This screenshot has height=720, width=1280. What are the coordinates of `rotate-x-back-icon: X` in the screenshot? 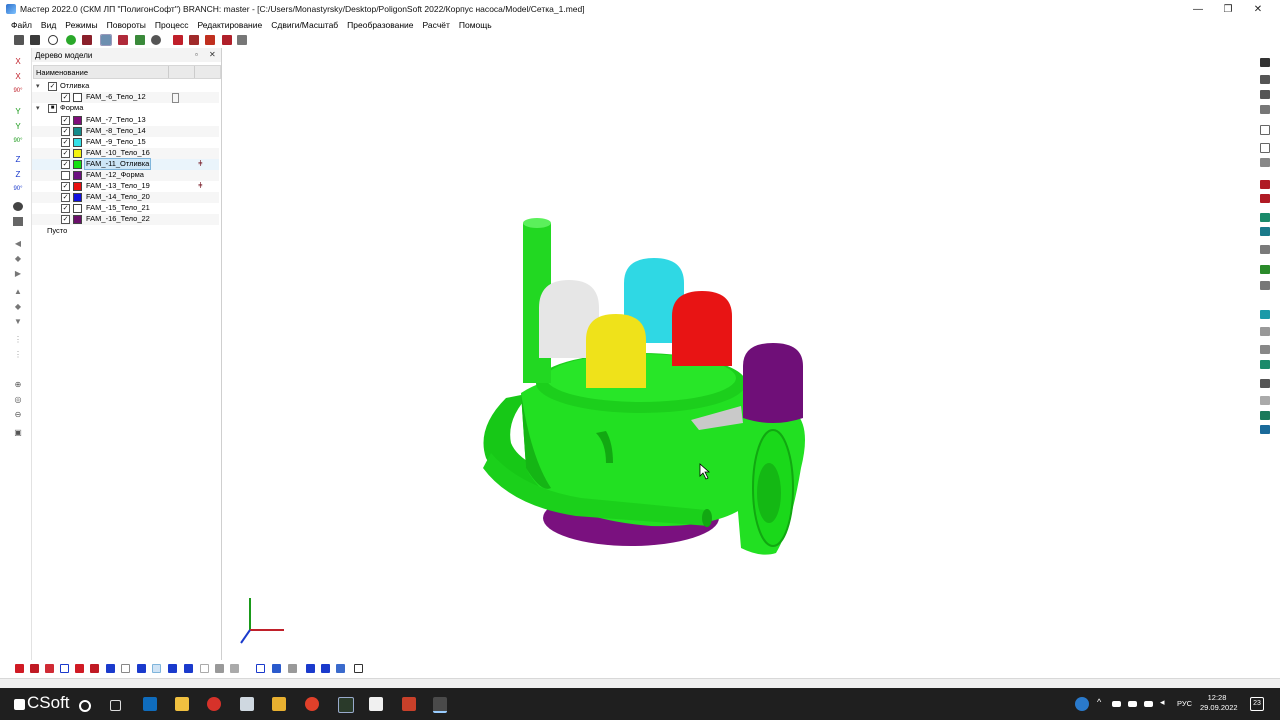 It's located at (18, 76).